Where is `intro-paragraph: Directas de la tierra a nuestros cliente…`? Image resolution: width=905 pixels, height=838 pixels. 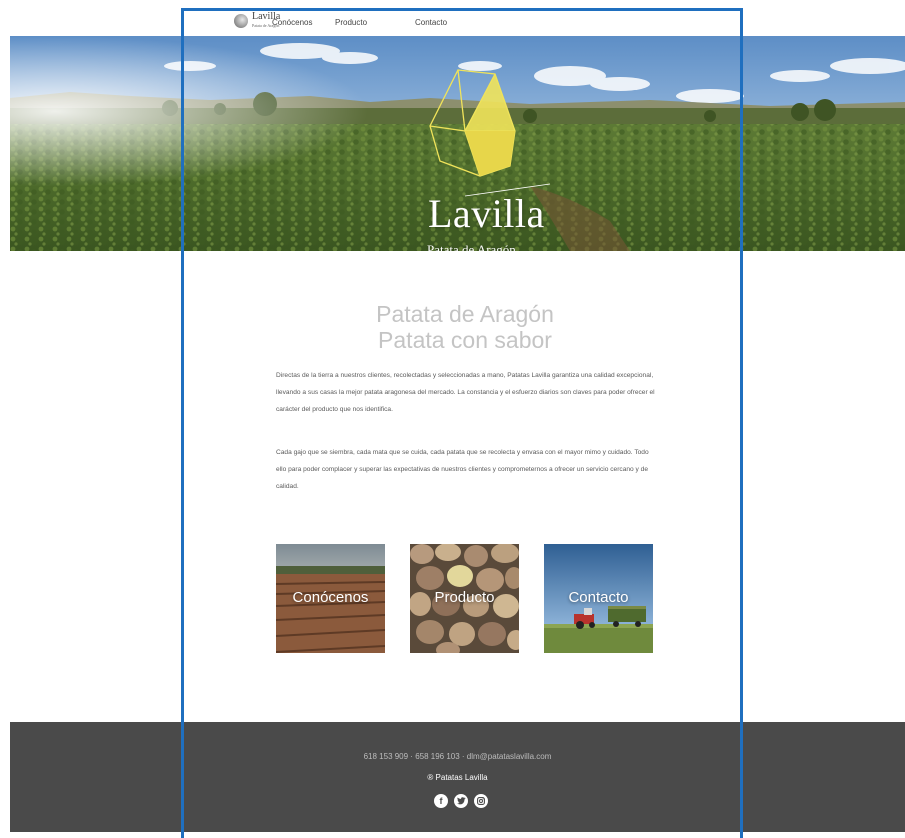
intro-paragraph: Directas de la tierra a nuestros cliente… is located at coordinates (465, 392).